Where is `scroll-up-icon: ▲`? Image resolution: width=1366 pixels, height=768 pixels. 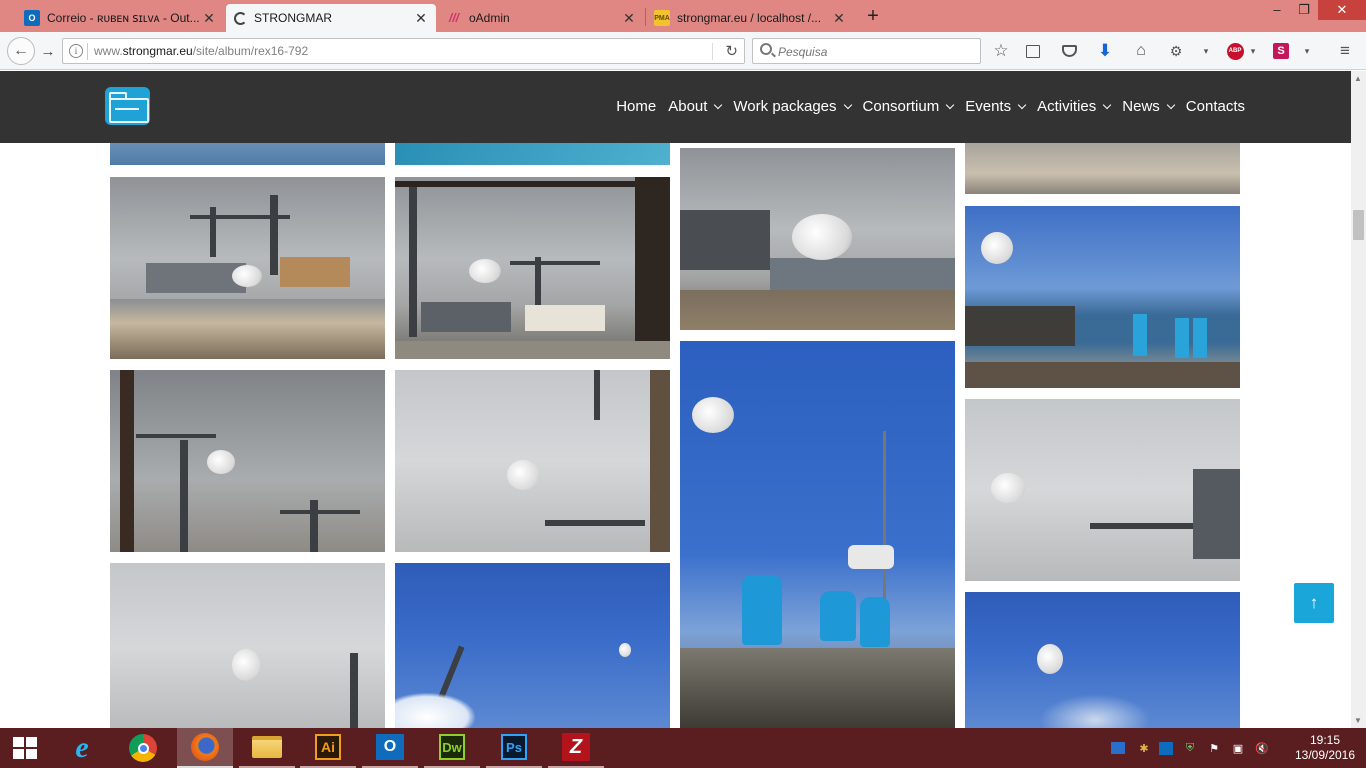 scroll-up-icon: ▲ is located at coordinates (1358, 78).